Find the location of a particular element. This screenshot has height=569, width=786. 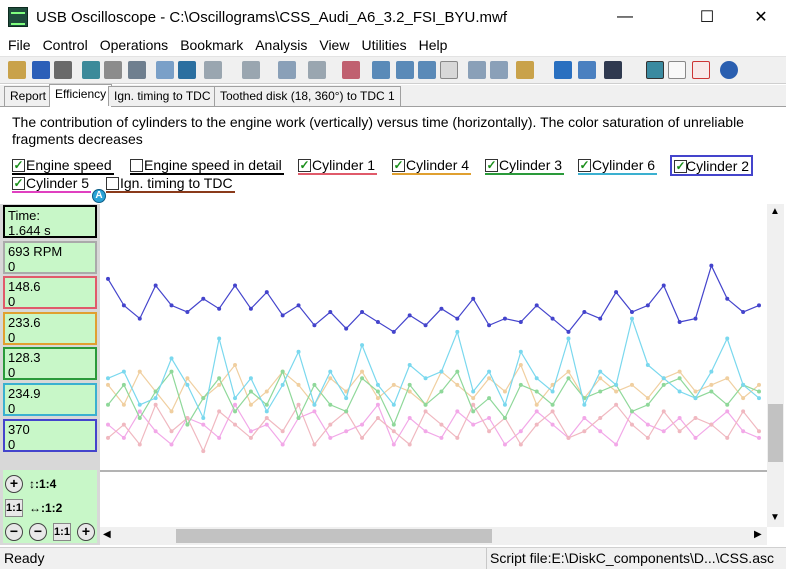

scroll-left-arrow: ◀ is located at coordinates (107, 534).